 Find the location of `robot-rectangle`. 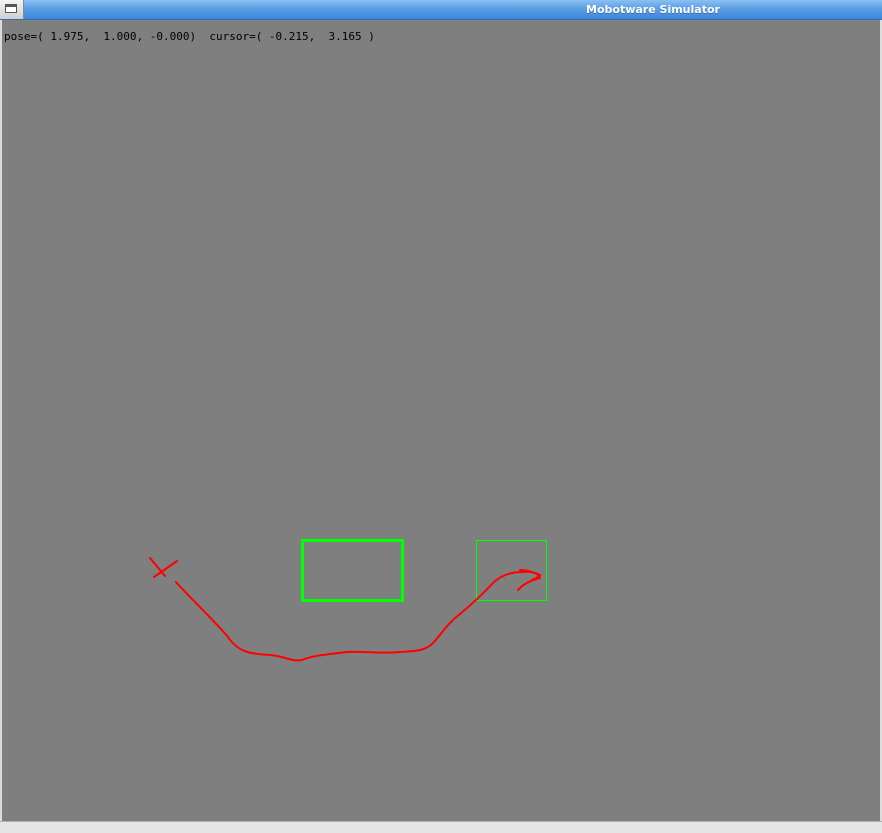

robot-rectangle is located at coordinates (352, 570).